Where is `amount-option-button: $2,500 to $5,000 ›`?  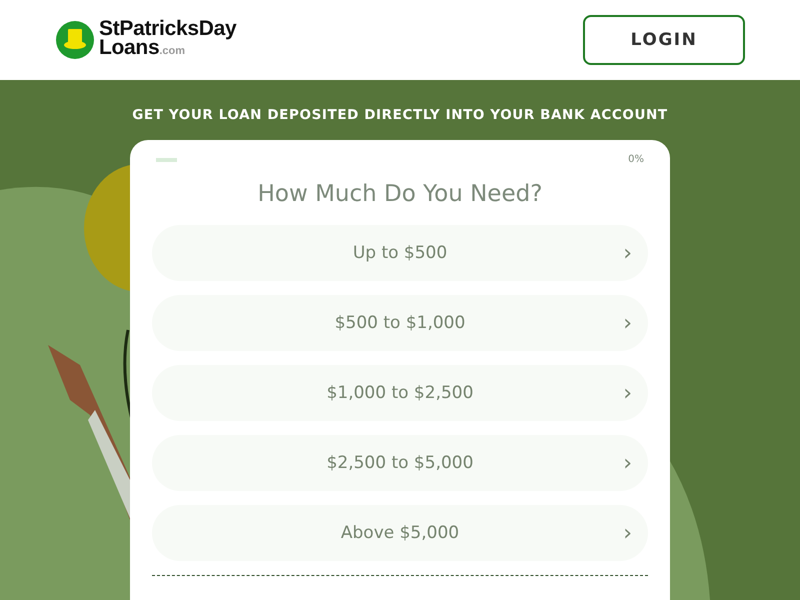
amount-option-button: $2,500 to $5,000 › is located at coordinates (400, 463).